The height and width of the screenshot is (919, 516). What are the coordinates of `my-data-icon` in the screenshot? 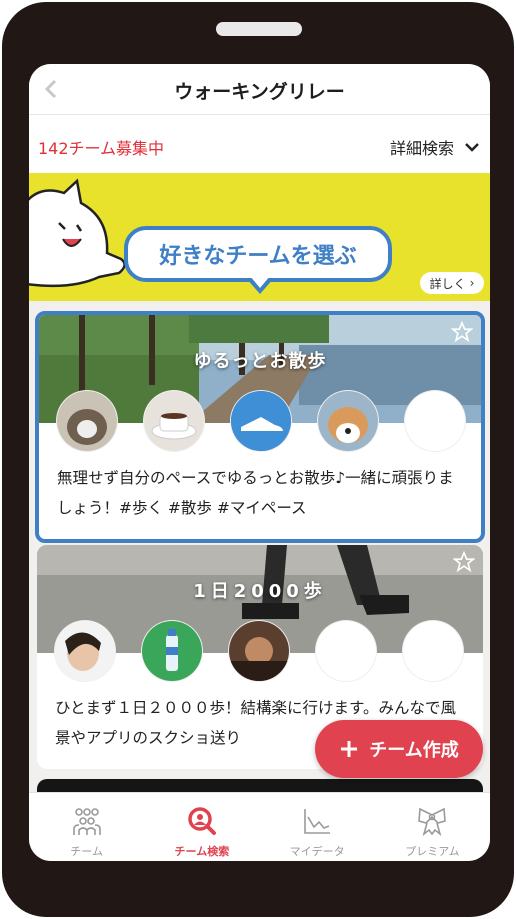 It's located at (317, 821).